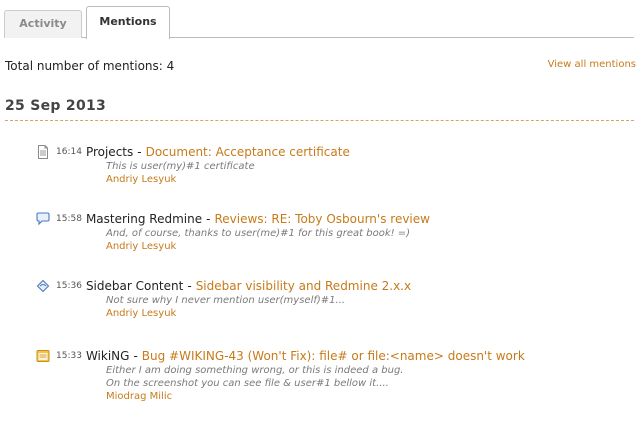 The image size is (638, 421). I want to click on issue-icon, so click(43, 356).